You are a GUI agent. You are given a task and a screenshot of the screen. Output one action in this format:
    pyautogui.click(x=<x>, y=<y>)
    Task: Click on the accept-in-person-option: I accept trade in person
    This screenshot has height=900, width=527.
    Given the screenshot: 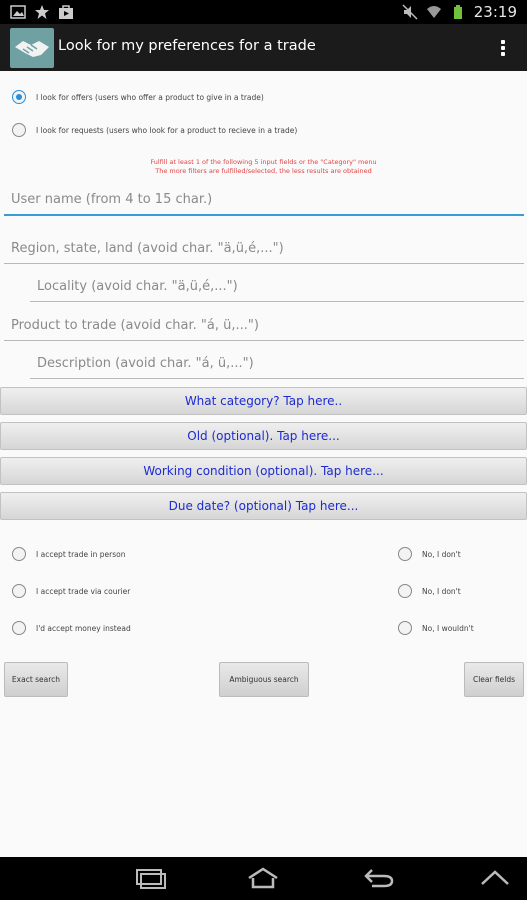 What is the action you would take?
    pyautogui.click(x=68, y=554)
    